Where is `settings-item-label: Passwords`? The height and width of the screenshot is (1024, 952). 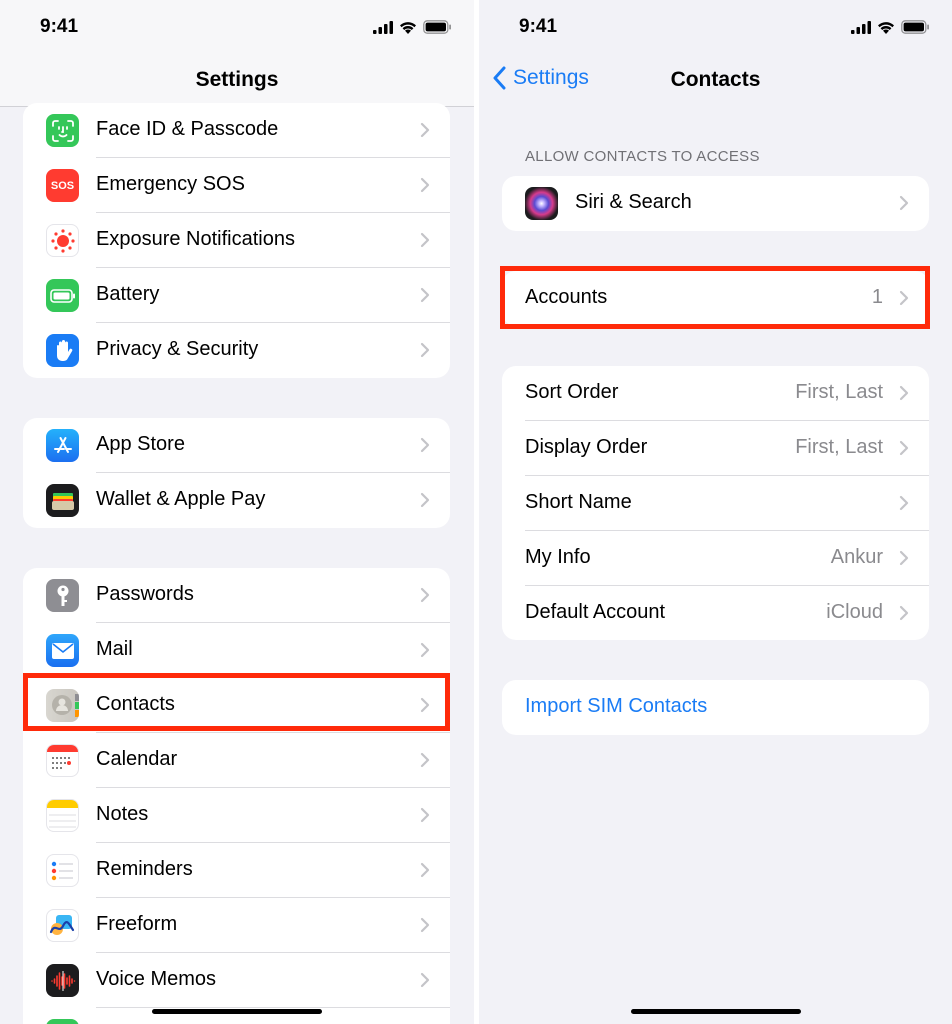
settings-item-label: Passwords is located at coordinates (145, 594).